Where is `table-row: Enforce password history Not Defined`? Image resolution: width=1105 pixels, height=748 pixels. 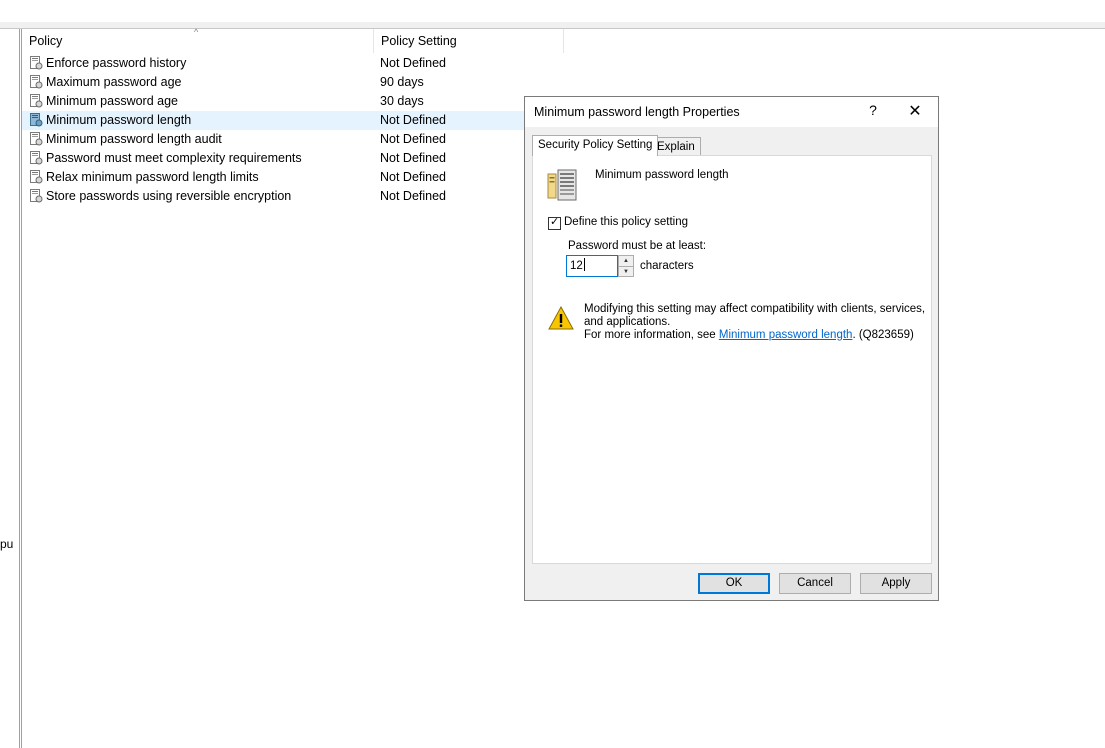
table-row: Enforce password history Not Defined is located at coordinates (282, 63).